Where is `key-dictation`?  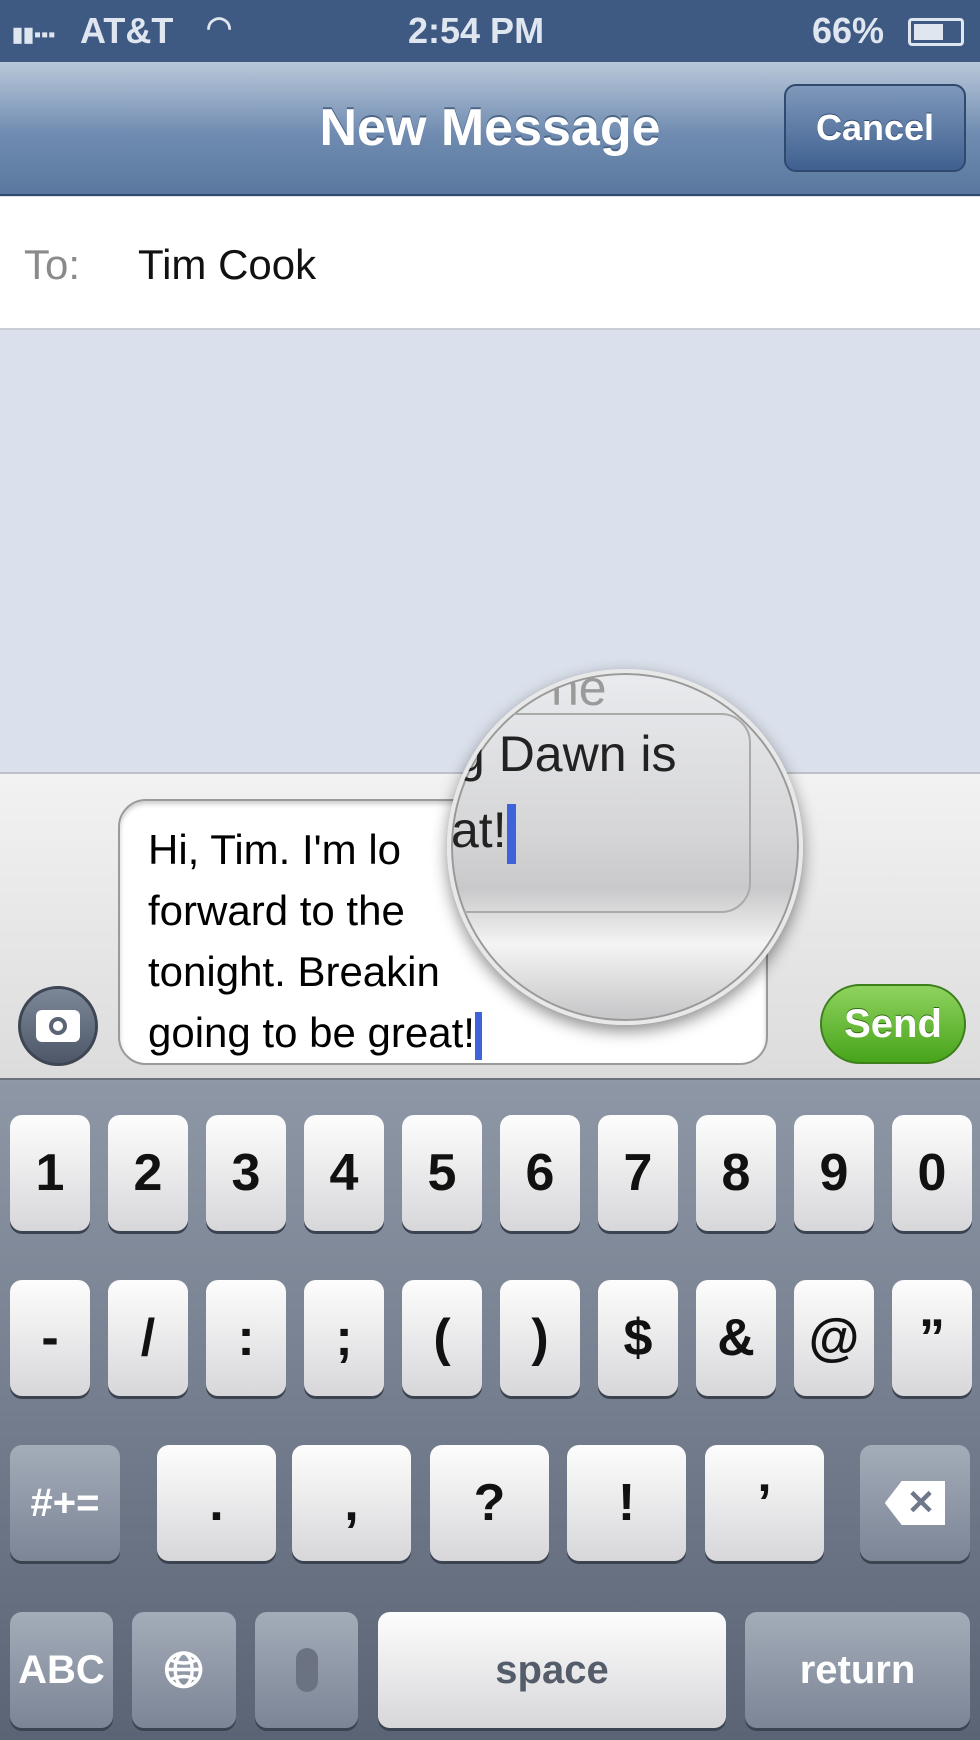
key-dictation is located at coordinates (306, 1670).